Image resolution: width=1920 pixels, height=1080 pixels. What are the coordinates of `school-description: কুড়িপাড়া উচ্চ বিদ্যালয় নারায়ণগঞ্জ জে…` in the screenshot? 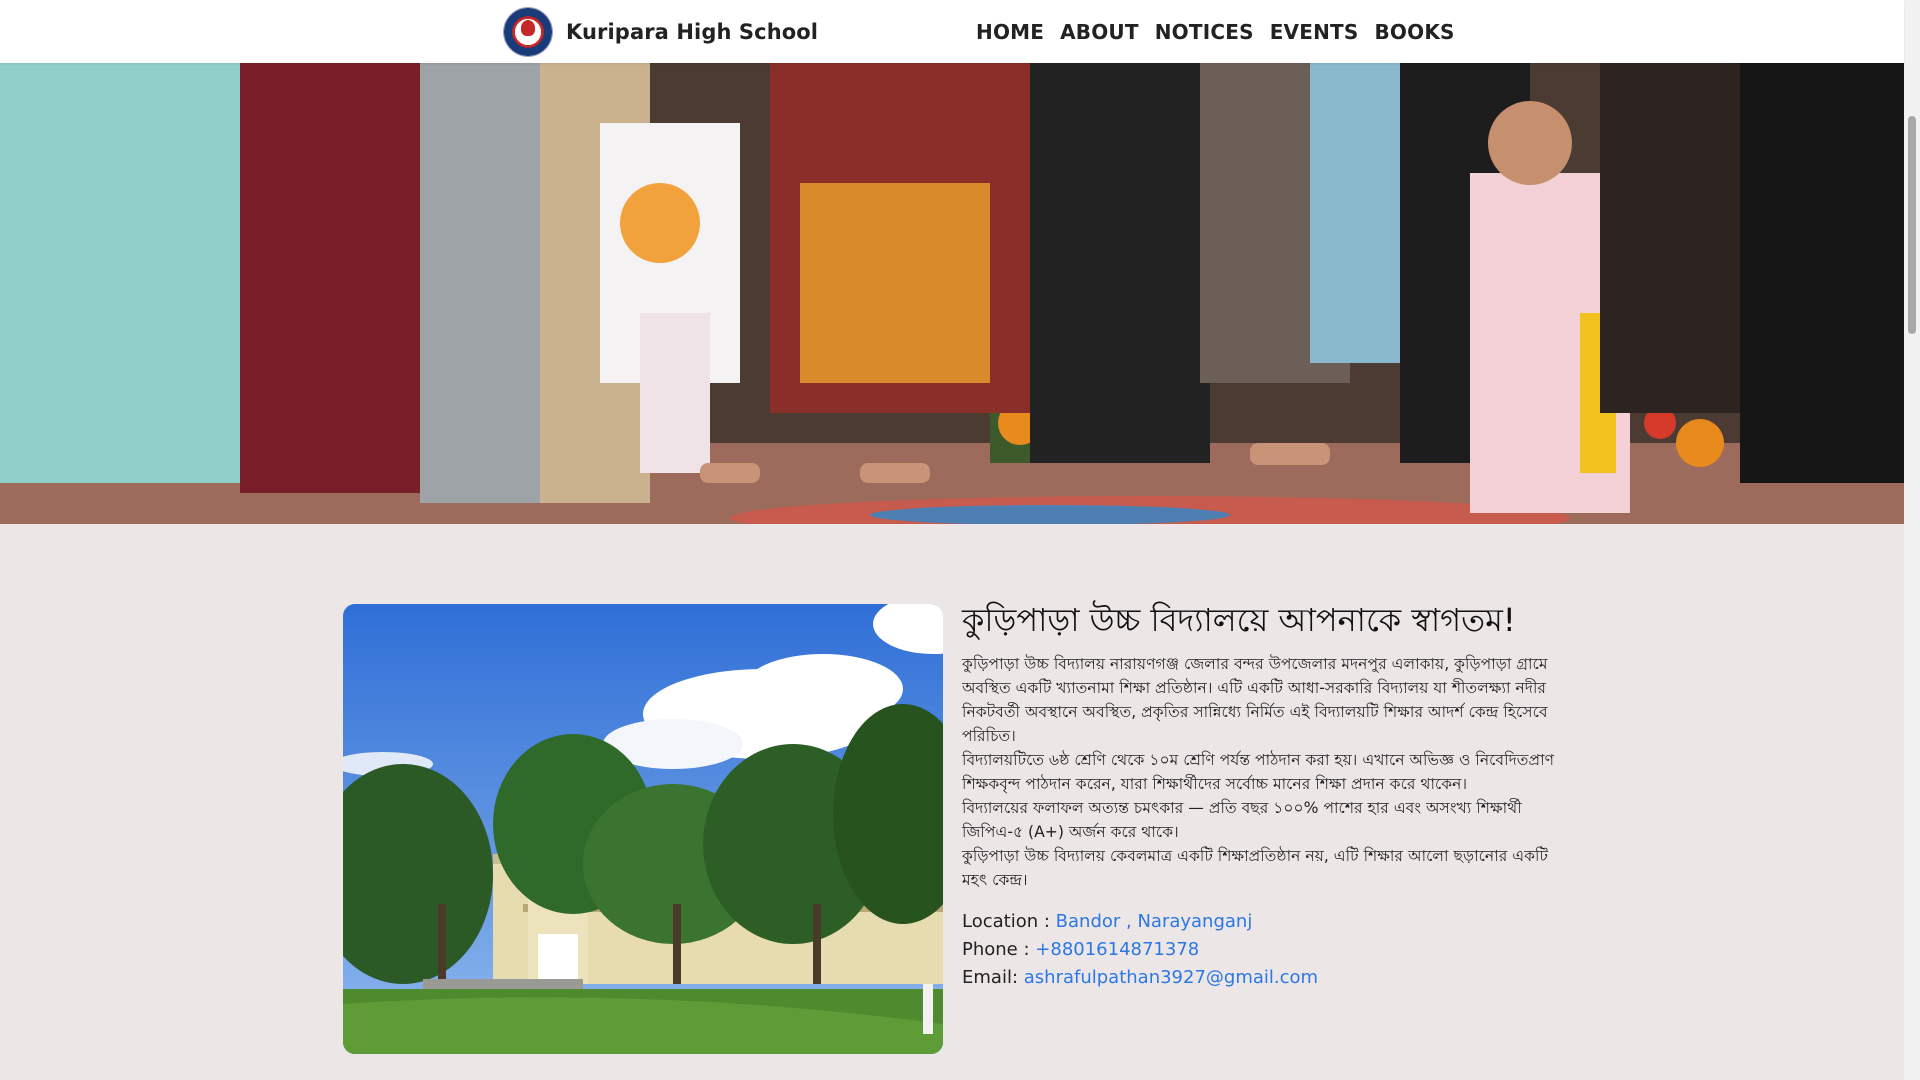 It's located at (1264, 772).